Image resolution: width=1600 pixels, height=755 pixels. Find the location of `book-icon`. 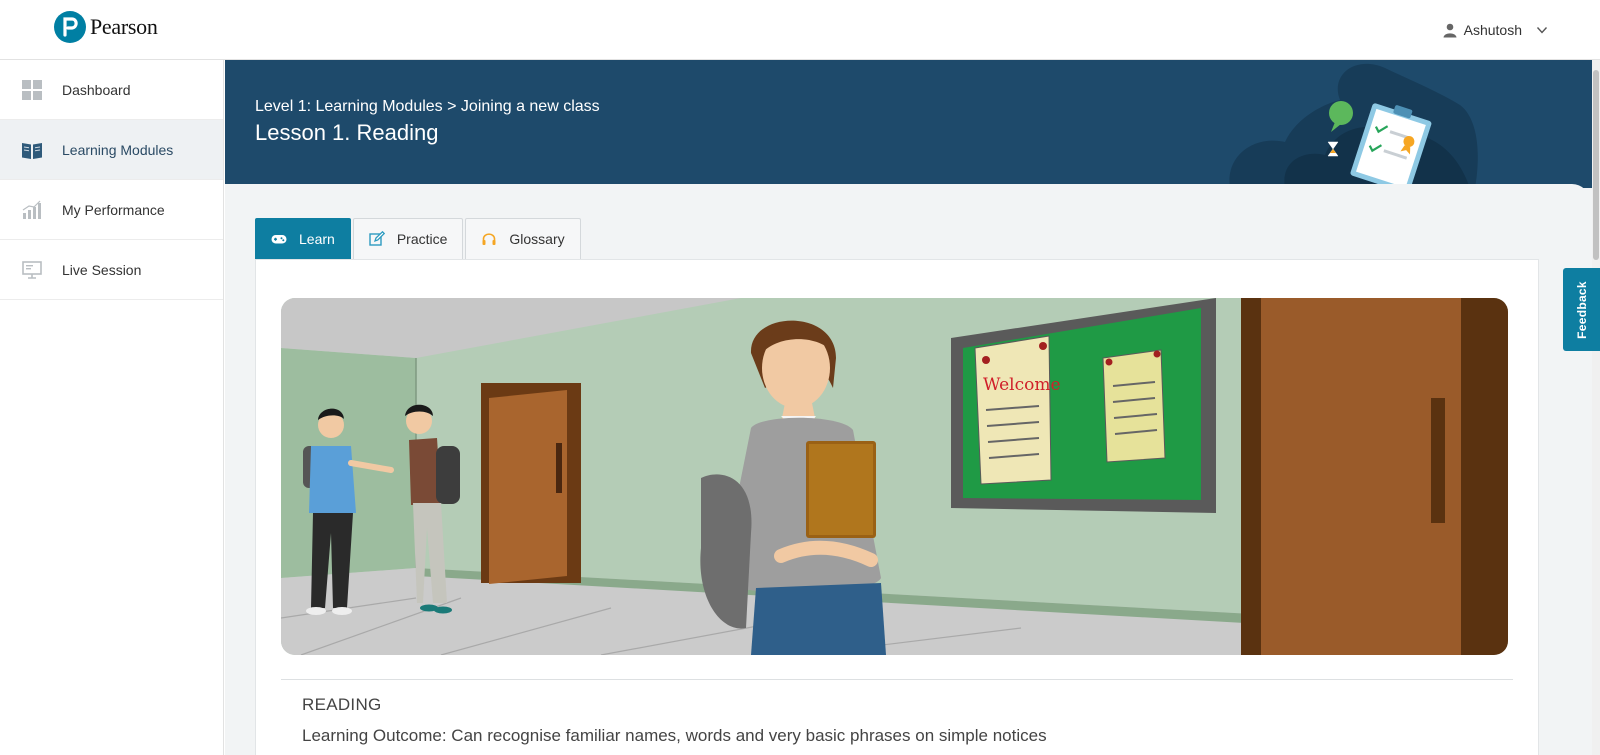

book-icon is located at coordinates (32, 150).